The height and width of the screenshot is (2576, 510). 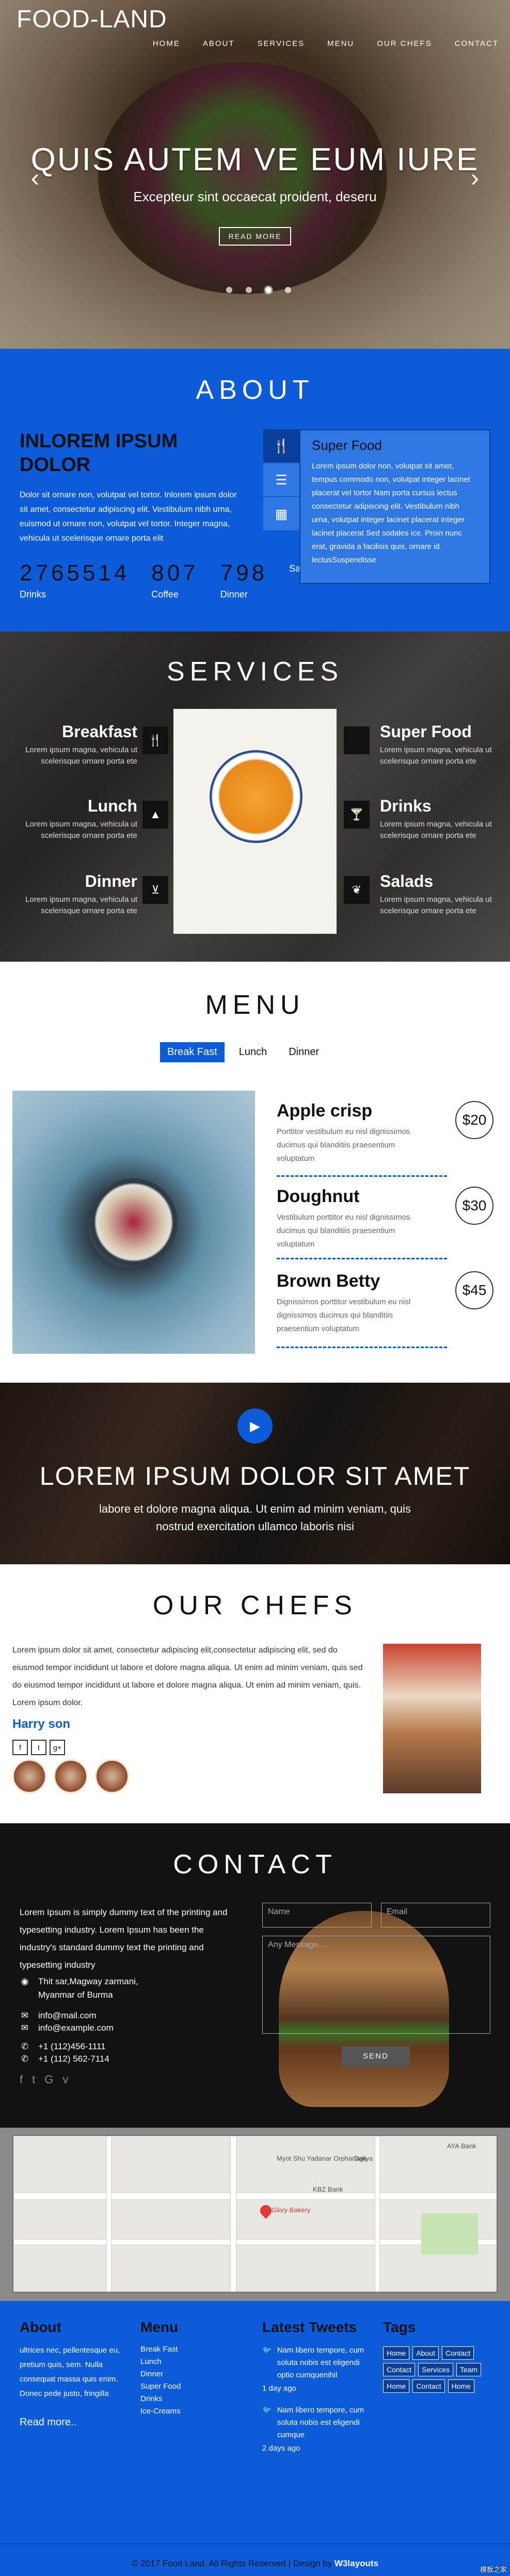 What do you see at coordinates (187, 2374) in the screenshot?
I see `footer-menu-link: Dinner` at bounding box center [187, 2374].